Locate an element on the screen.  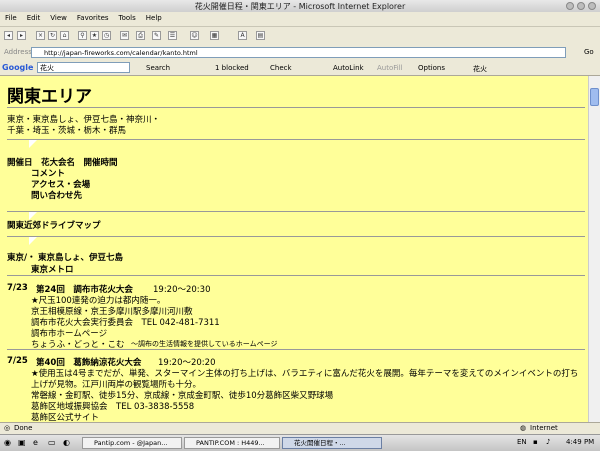
mail-icon: ✉ is located at coordinates (124, 35).